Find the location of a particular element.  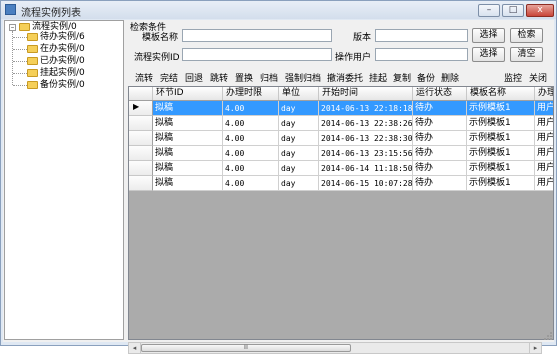

start-time-cell: 2014-06-13 22:38:26 is located at coordinates (366, 123).